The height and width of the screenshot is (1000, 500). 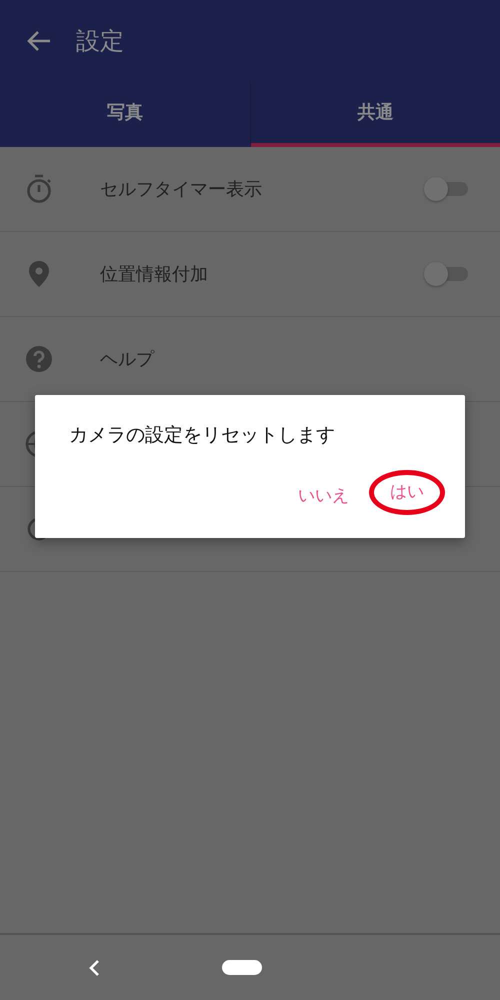 What do you see at coordinates (407, 492) in the screenshot?
I see `dialog-button: はい` at bounding box center [407, 492].